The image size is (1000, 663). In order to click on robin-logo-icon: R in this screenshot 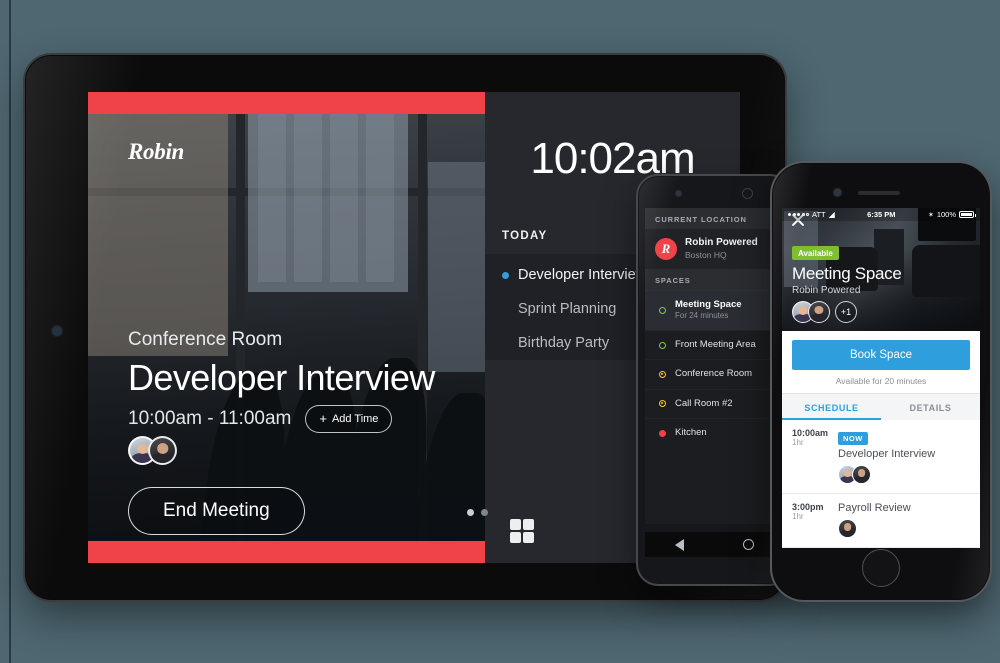, I will do `click(666, 248)`.